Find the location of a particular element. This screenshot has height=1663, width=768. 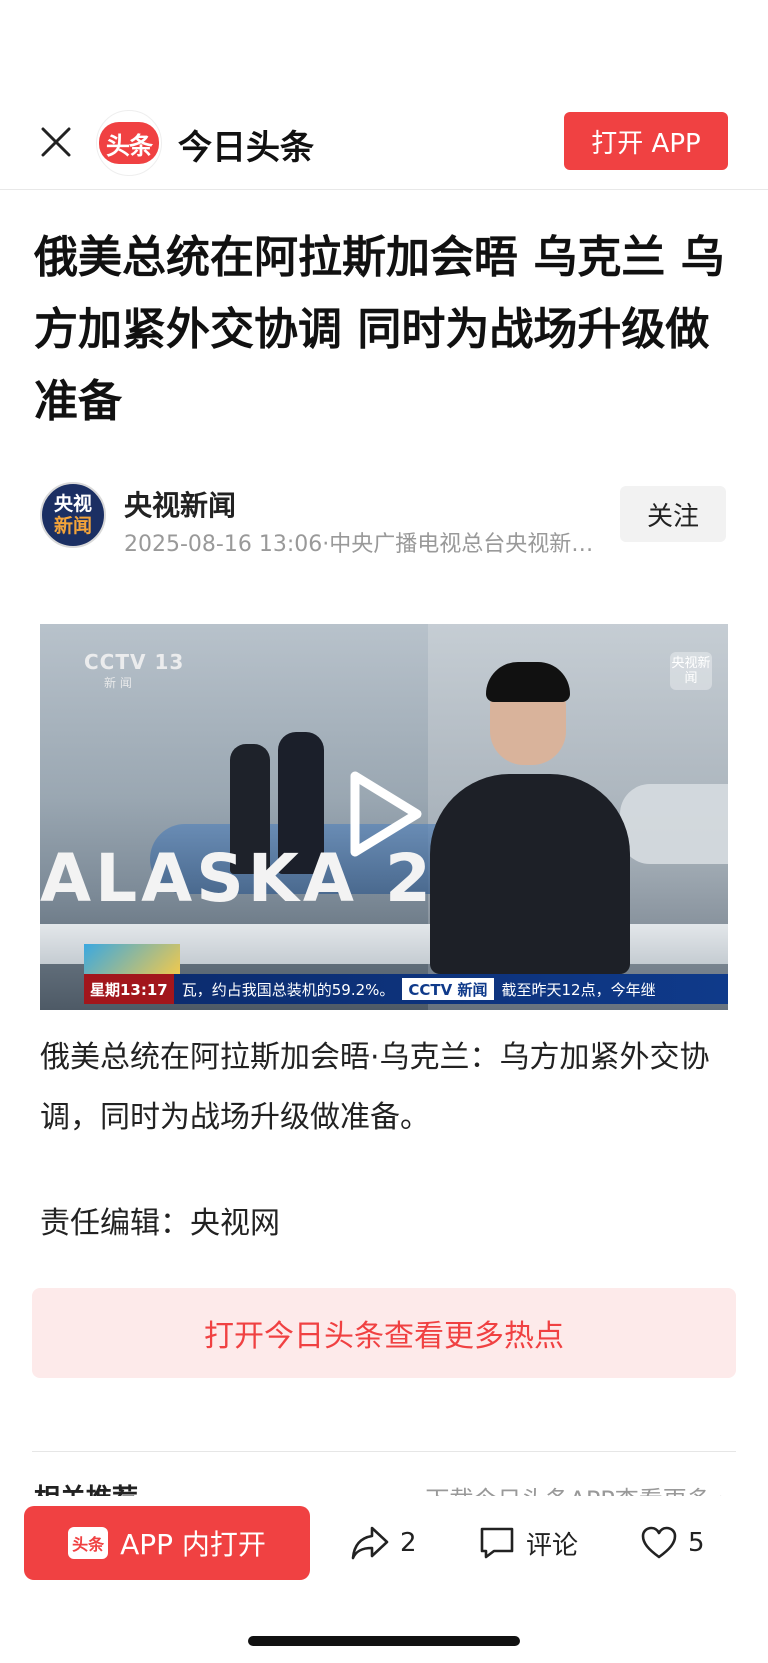

anchor-body is located at coordinates (530, 874).